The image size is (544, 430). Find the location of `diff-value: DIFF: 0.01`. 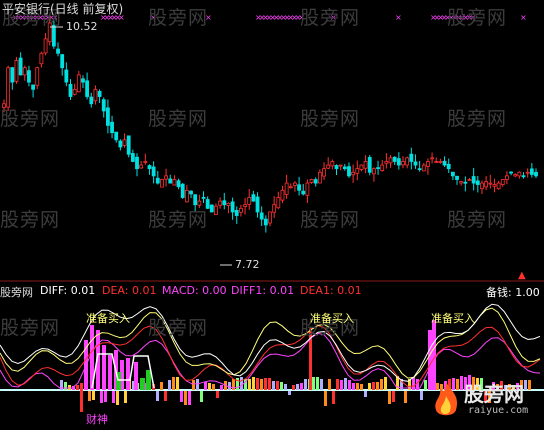

diff-value: DIFF: 0.01 is located at coordinates (68, 290).